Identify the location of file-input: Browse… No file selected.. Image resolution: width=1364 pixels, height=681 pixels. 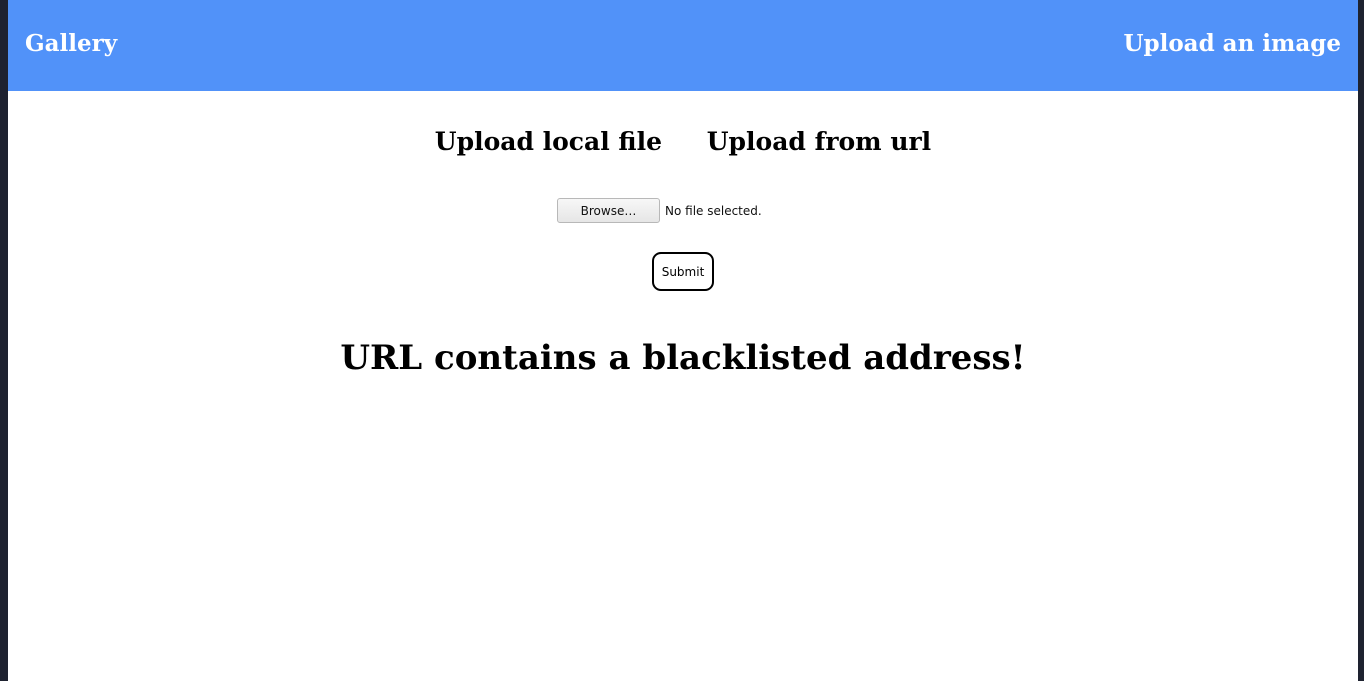
(659, 210).